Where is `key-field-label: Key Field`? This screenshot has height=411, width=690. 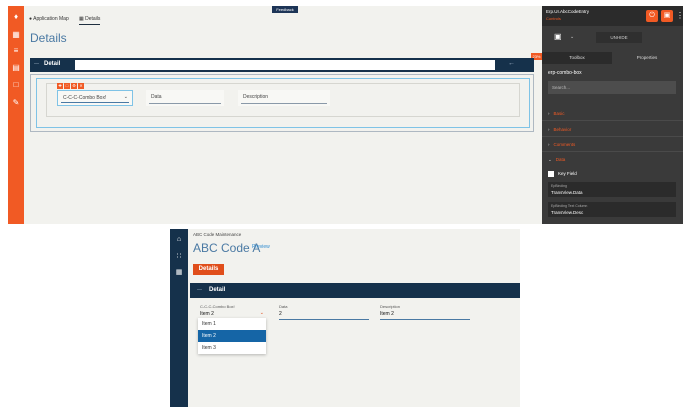 key-field-label: Key Field is located at coordinates (567, 173).